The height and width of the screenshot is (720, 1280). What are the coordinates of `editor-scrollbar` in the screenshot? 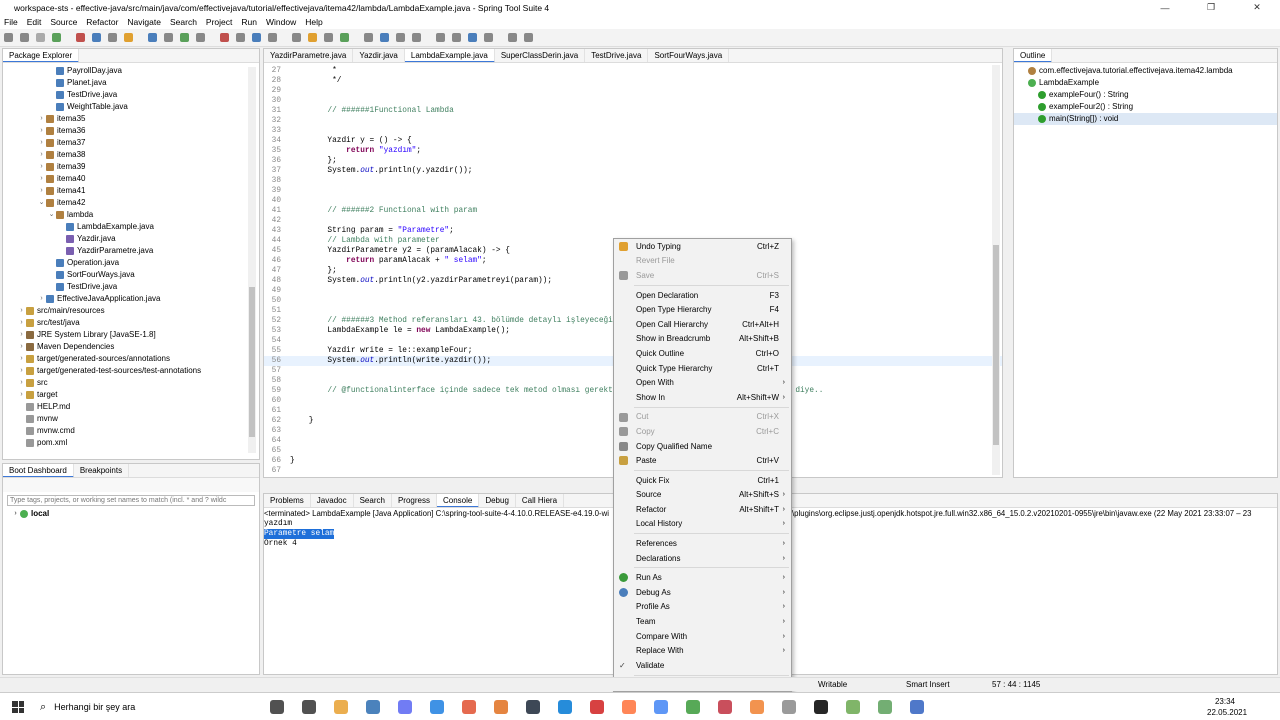 It's located at (996, 270).